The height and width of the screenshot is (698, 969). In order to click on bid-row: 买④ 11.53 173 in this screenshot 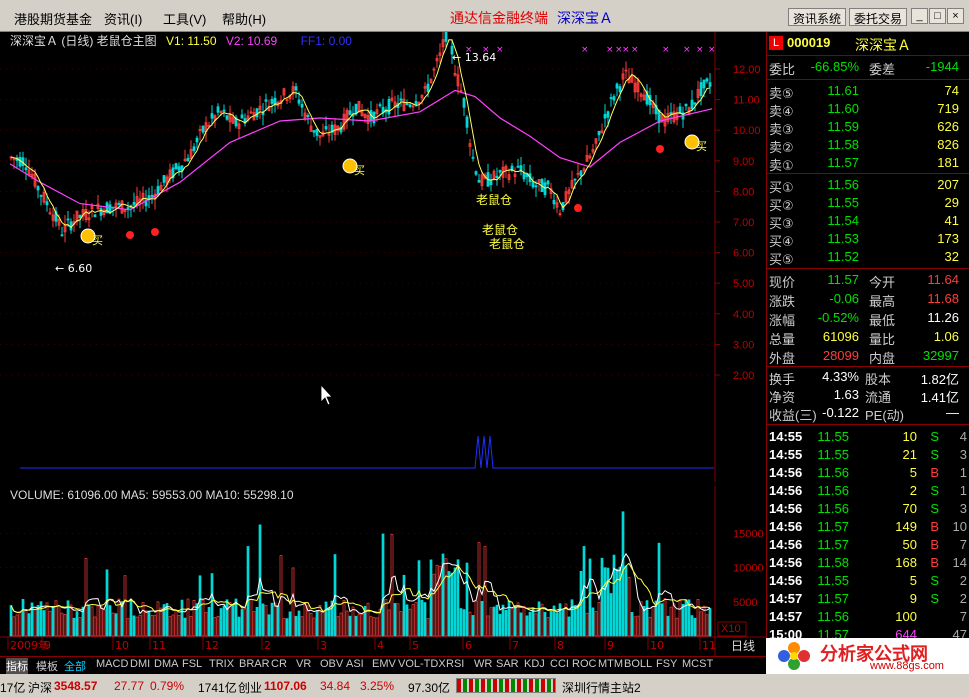, I will do `click(868, 240)`.